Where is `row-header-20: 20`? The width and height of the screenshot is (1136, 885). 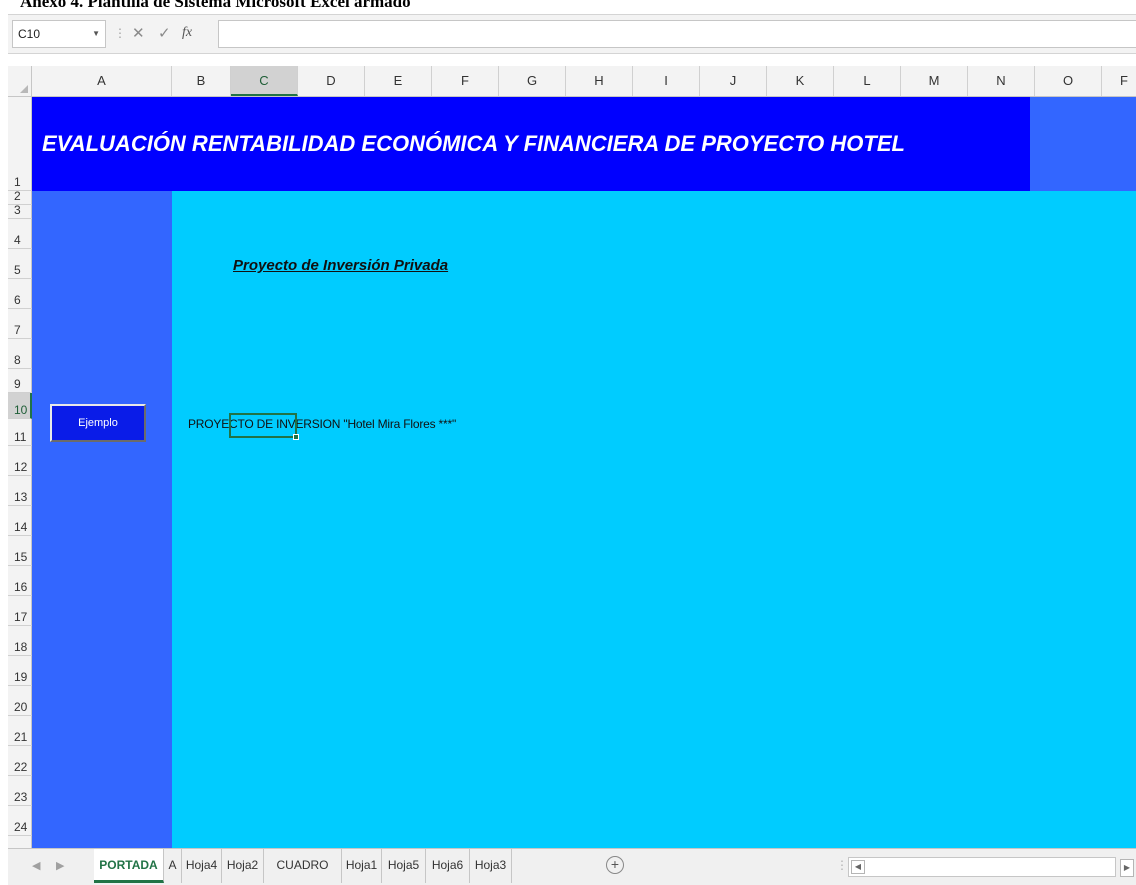
row-header-20: 20 is located at coordinates (20, 701).